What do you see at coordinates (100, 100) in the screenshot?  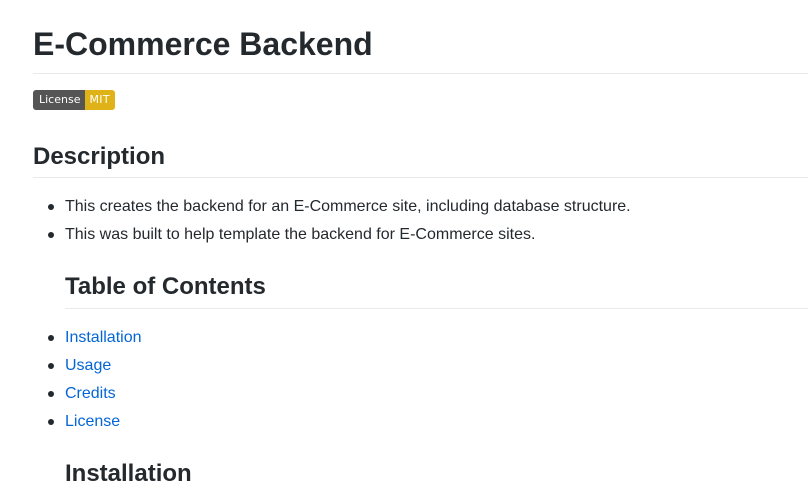 I see `badge-value: MIT` at bounding box center [100, 100].